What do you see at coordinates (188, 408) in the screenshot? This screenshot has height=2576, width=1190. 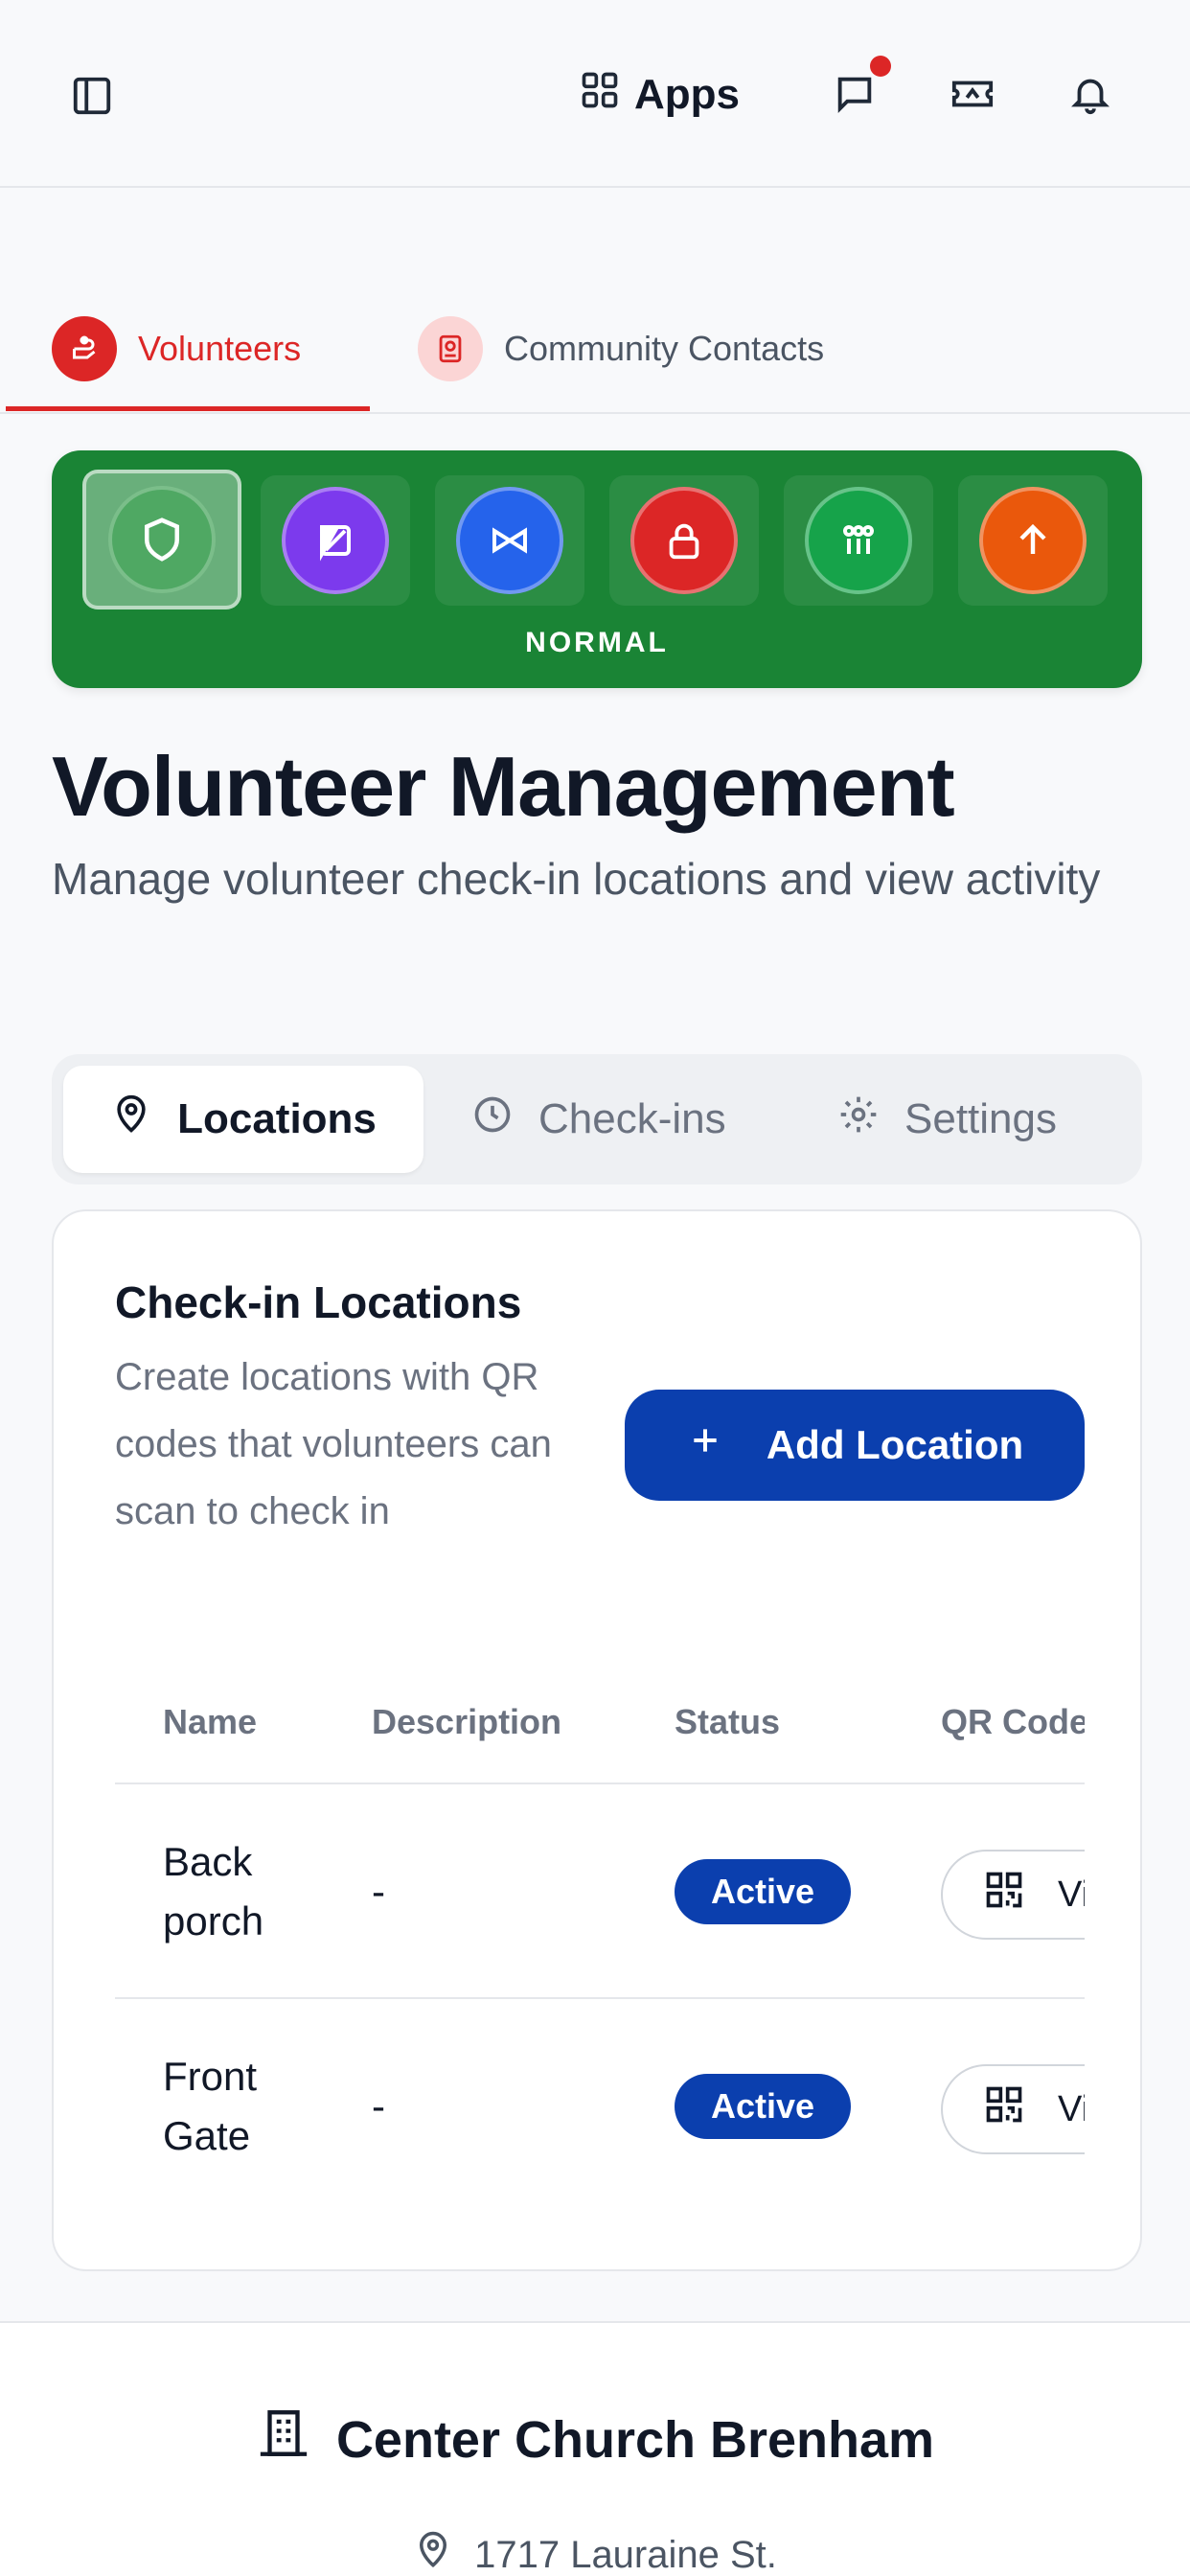 I see `active-tab-indicator` at bounding box center [188, 408].